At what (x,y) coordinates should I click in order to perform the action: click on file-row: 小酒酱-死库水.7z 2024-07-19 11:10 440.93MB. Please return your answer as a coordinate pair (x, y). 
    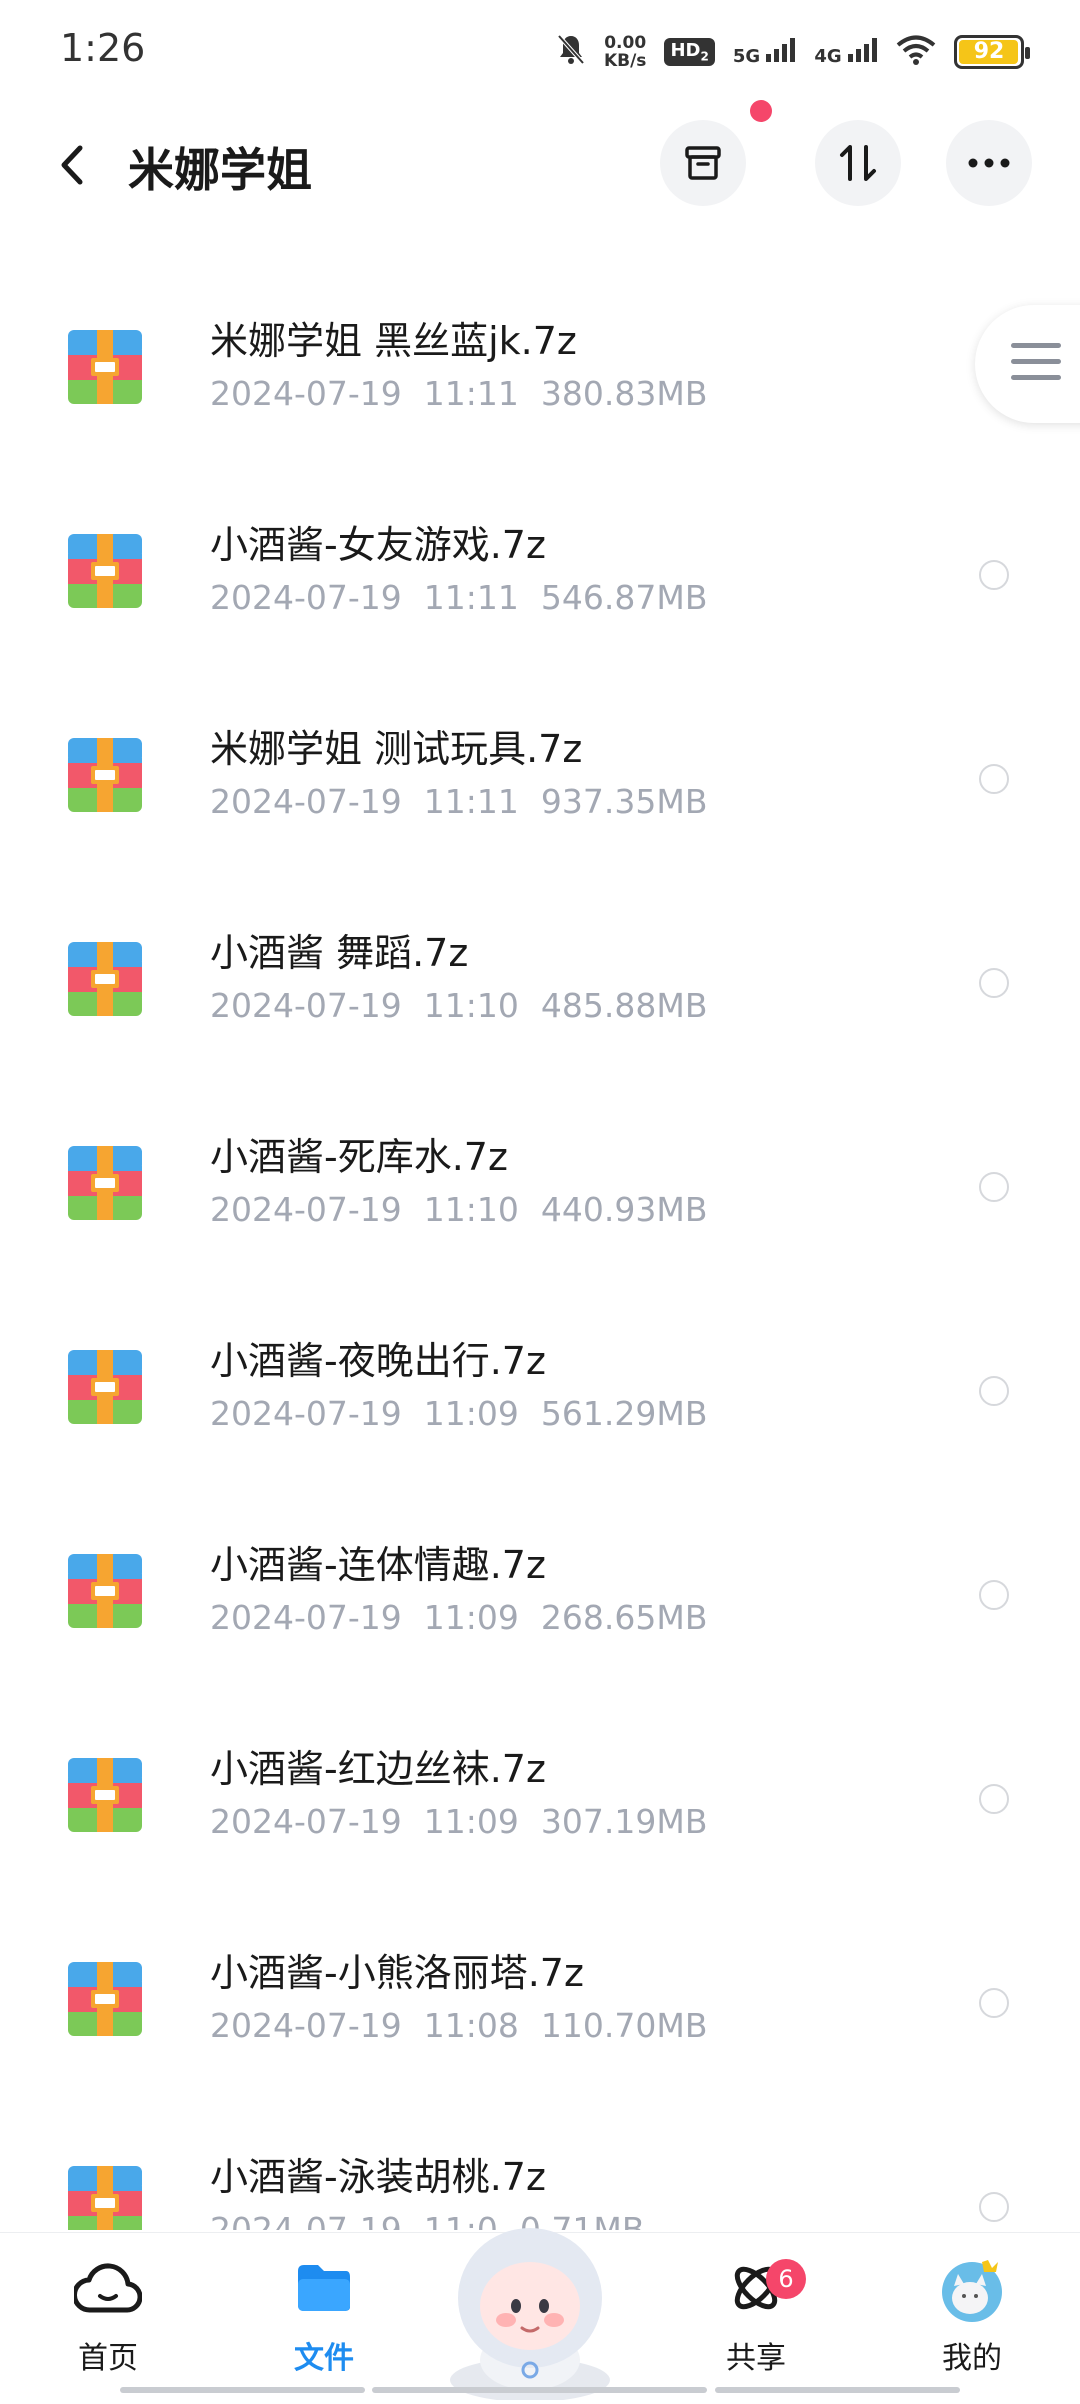
    Looking at the image, I should click on (540, 1187).